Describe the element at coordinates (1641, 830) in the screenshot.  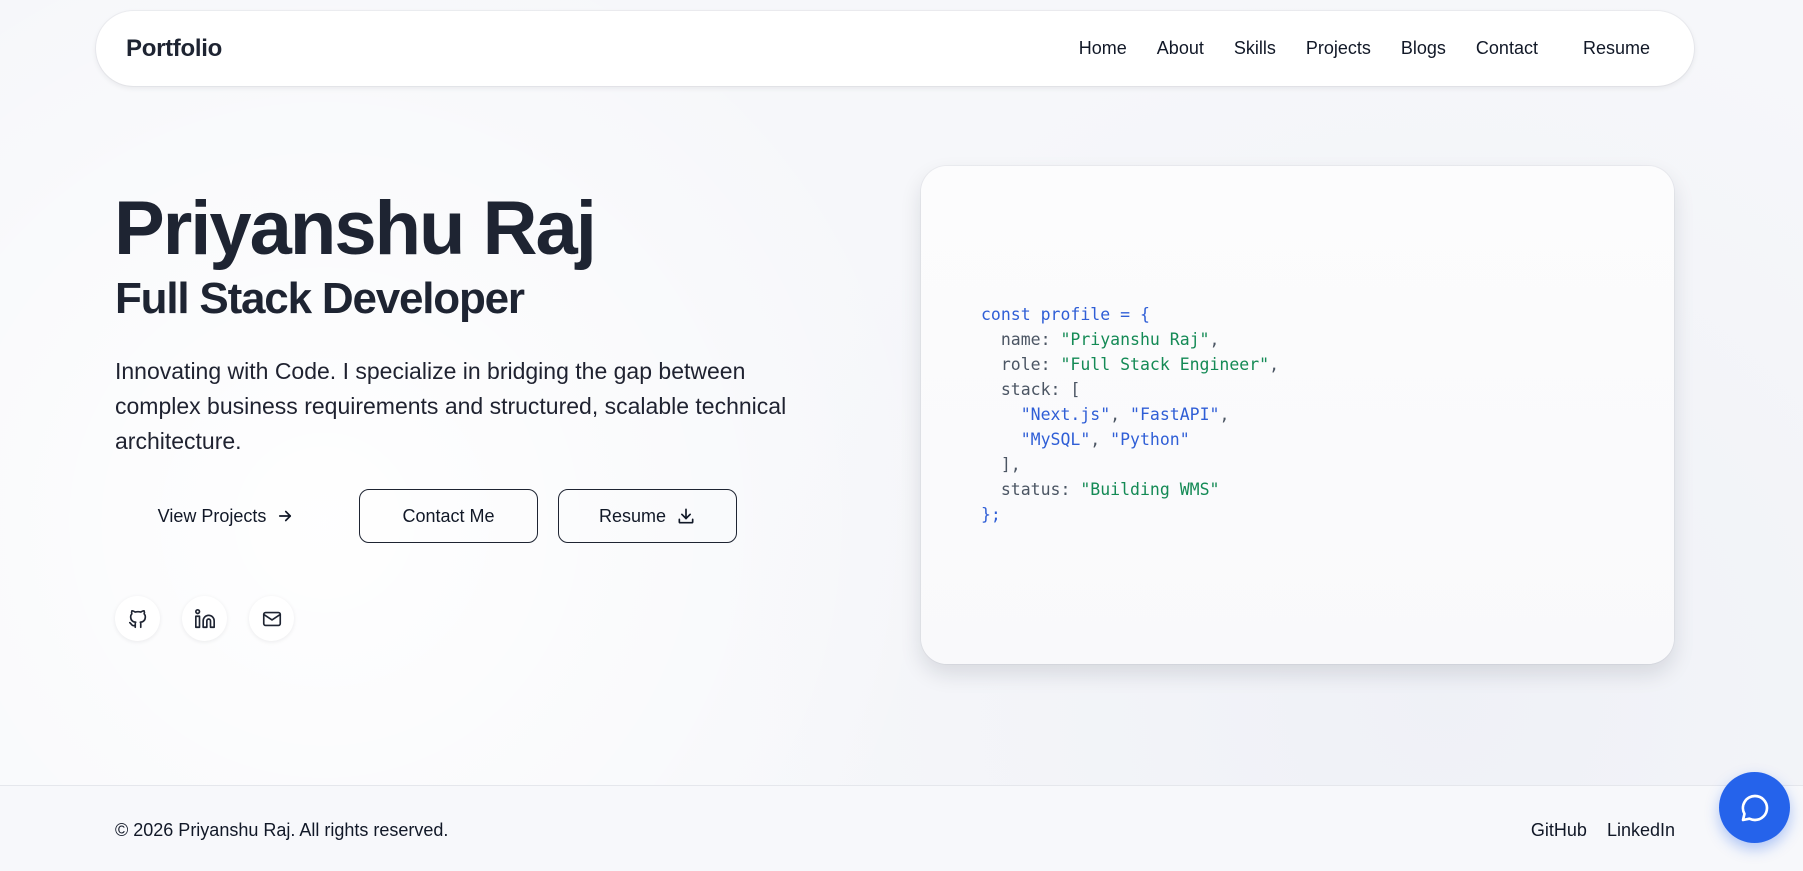
I see `footer-link-linkedin: LinkedIn` at that location.